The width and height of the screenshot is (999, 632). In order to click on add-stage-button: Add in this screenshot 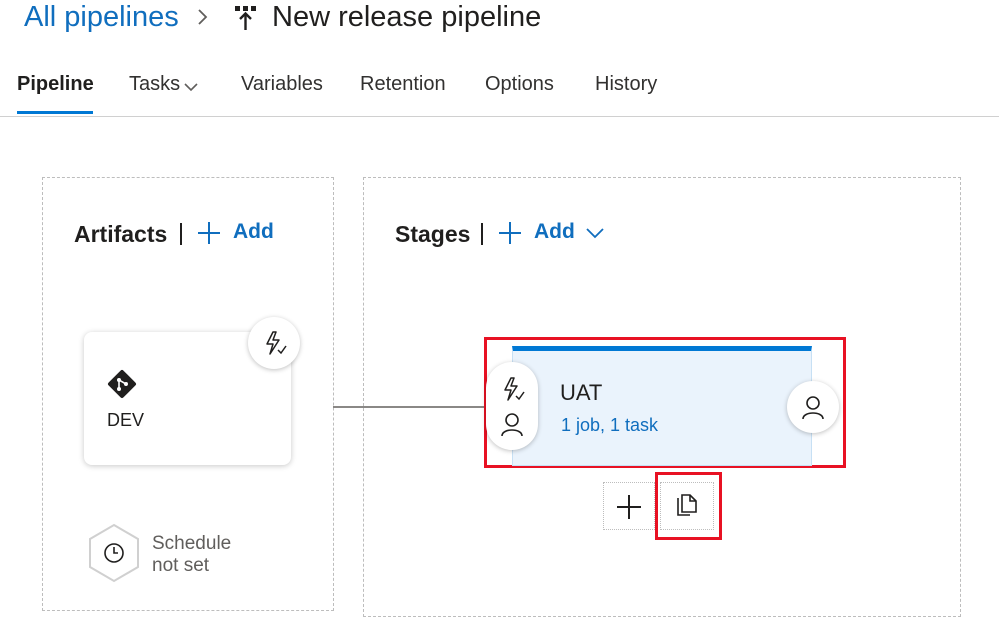, I will do `click(554, 232)`.